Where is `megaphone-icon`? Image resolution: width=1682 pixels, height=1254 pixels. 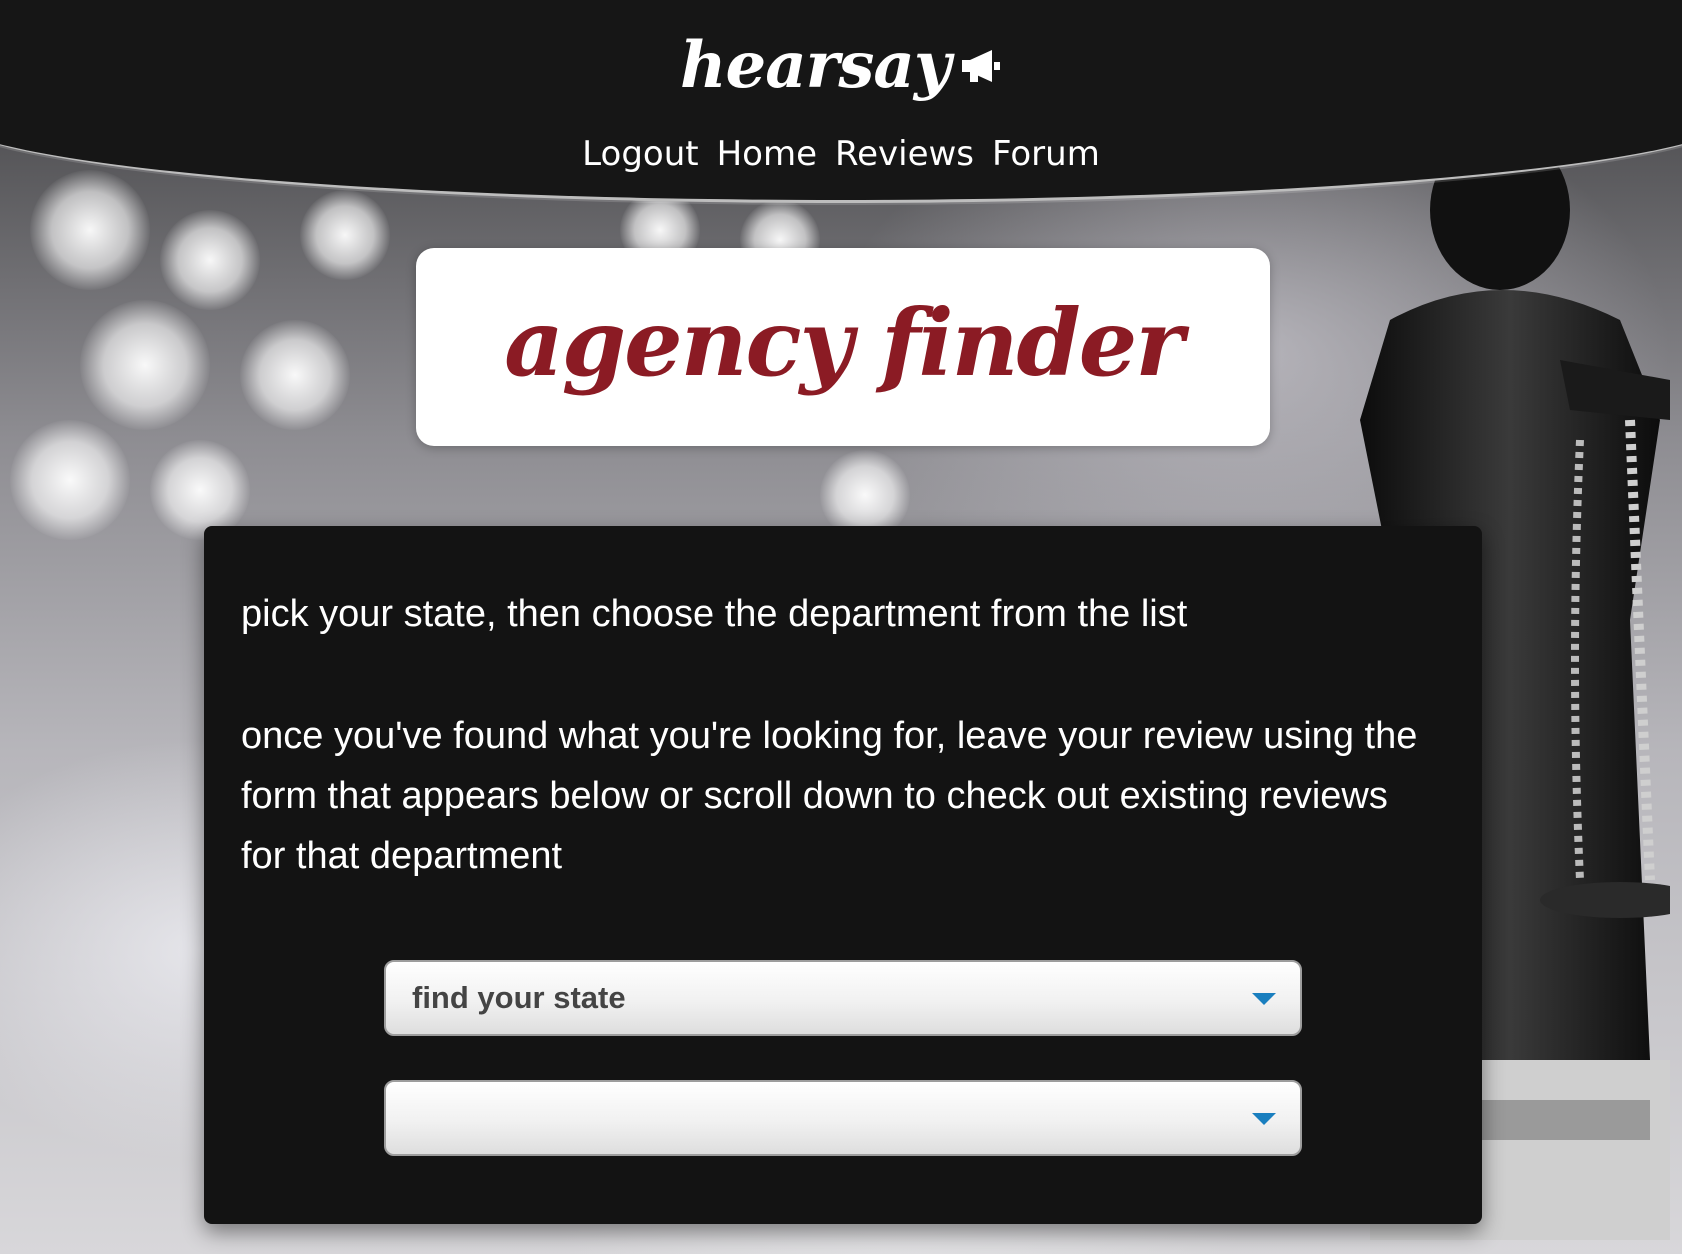 megaphone-icon is located at coordinates (980, 64).